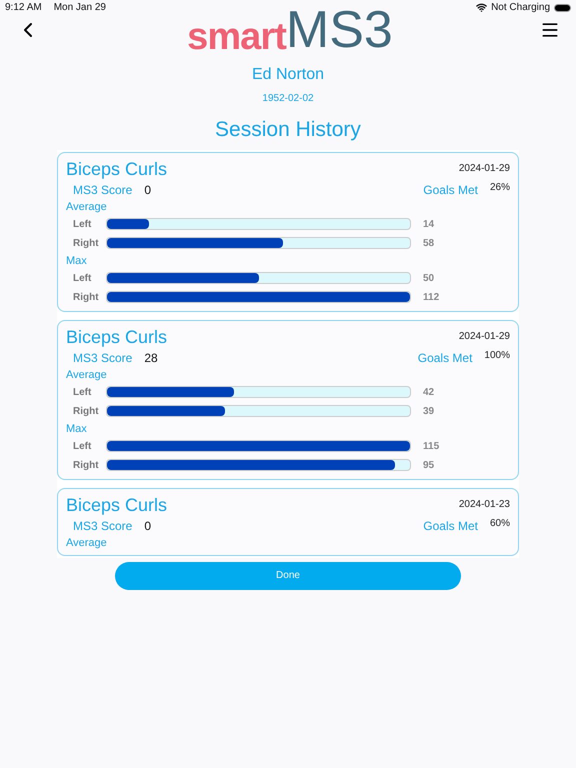  What do you see at coordinates (484, 505) in the screenshot?
I see `session-date: 2024-01-23` at bounding box center [484, 505].